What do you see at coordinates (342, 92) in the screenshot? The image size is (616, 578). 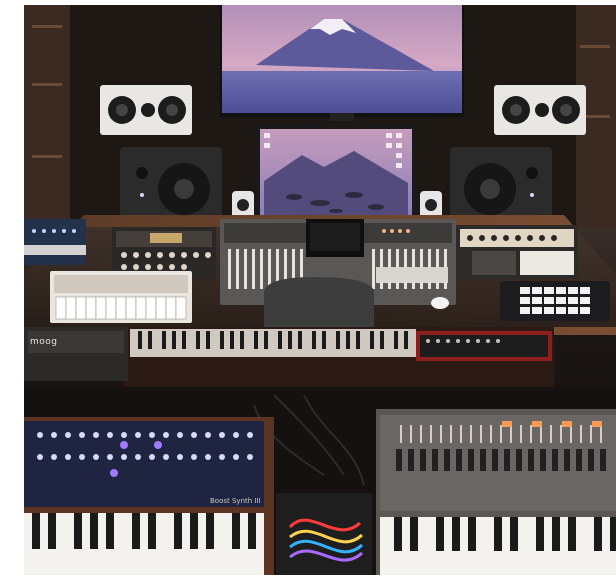 I see `lake` at bounding box center [342, 92].